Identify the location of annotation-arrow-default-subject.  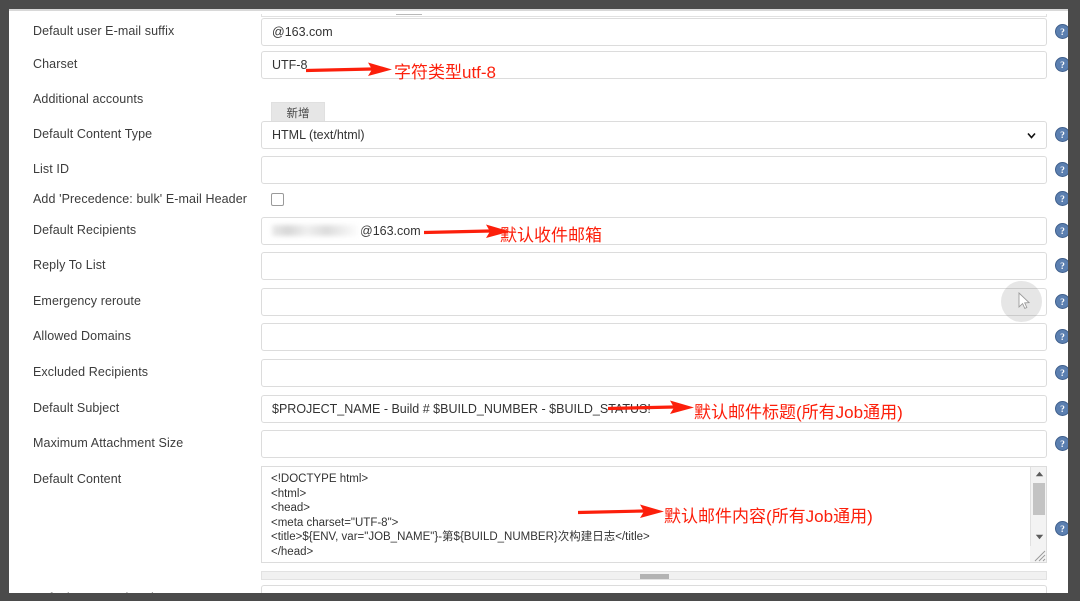
(651, 408).